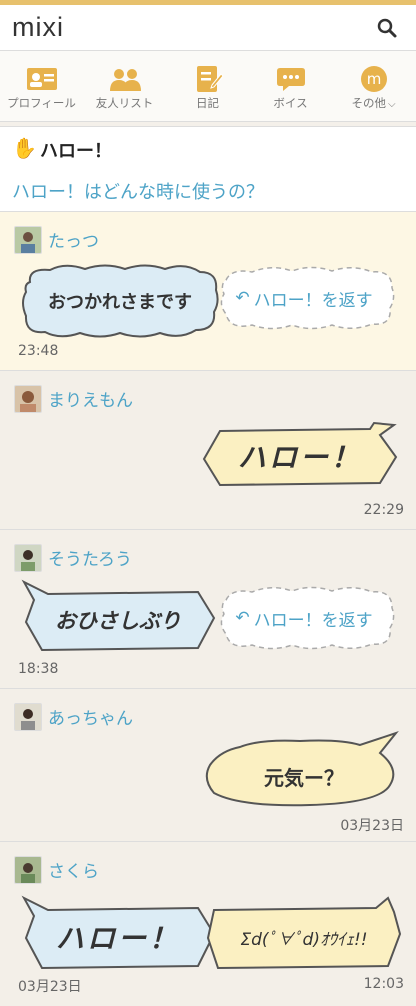 Image resolution: width=416 pixels, height=1006 pixels. I want to click on help-link-row: ハロー！はどんな時に使うの？, so click(208, 190).